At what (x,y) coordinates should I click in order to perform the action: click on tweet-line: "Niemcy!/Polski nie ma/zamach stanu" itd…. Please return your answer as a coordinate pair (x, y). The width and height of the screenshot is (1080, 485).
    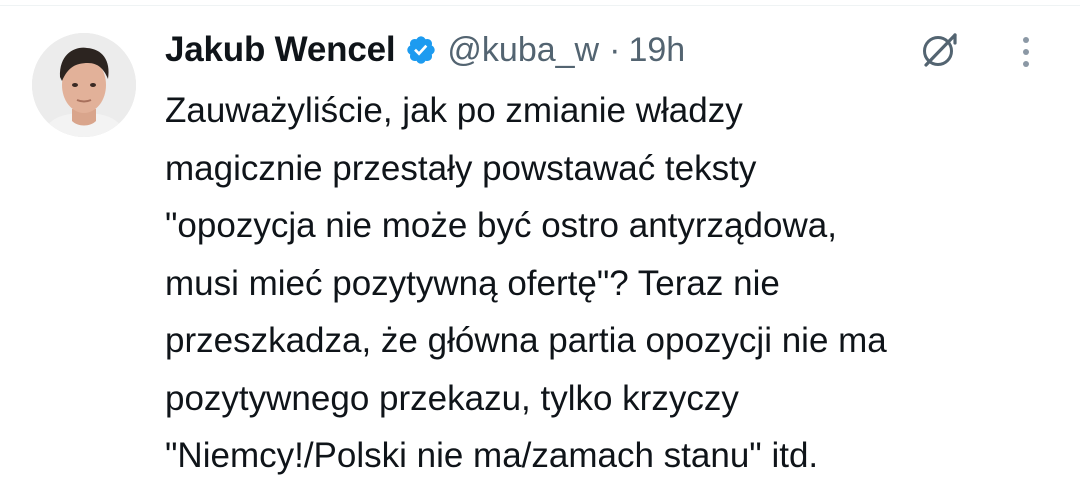
    Looking at the image, I should click on (492, 455).